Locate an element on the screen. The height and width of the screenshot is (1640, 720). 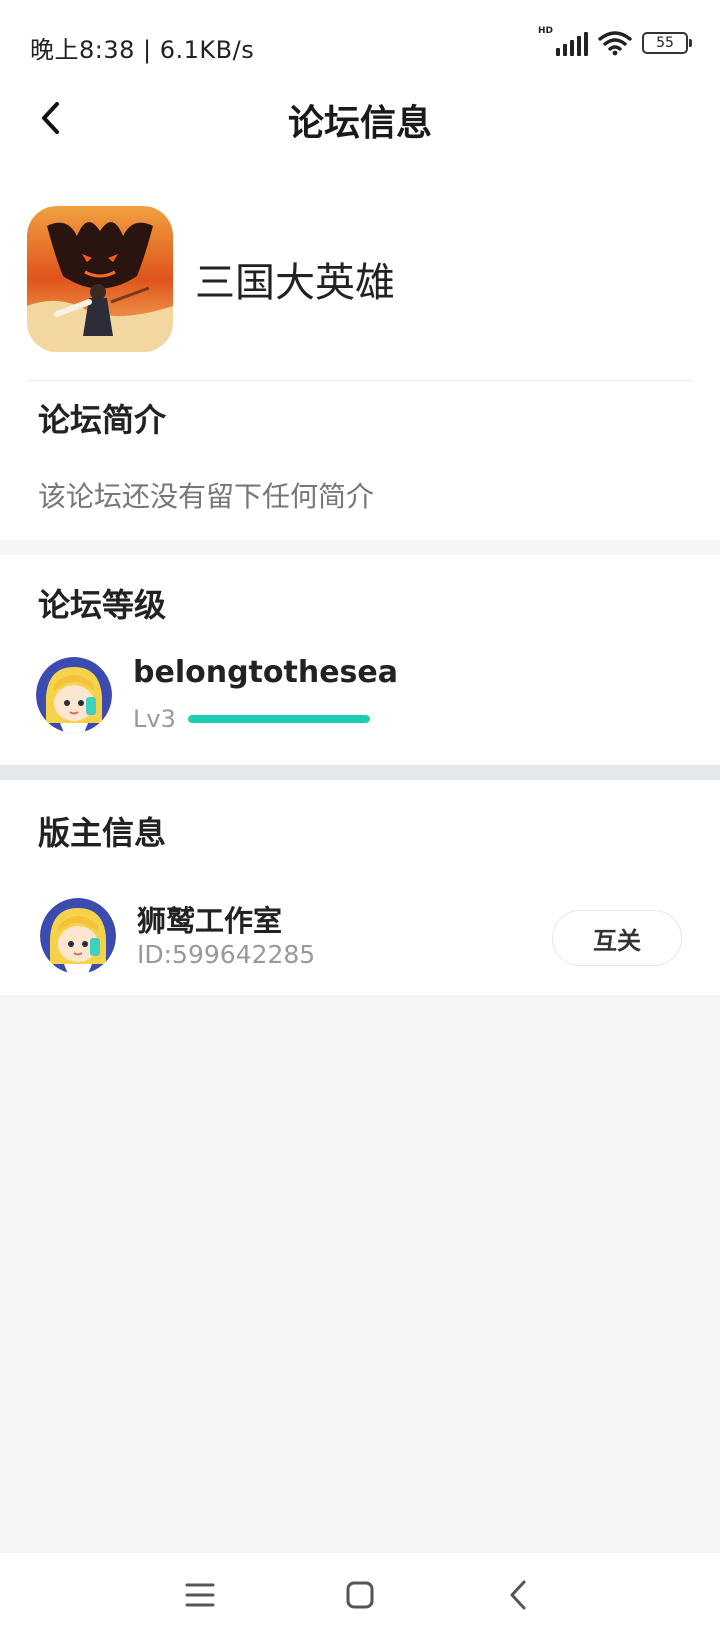
status-bar: 晚上8:38 | 6.1KB/s HD 55 is located at coordinates (360, 45).